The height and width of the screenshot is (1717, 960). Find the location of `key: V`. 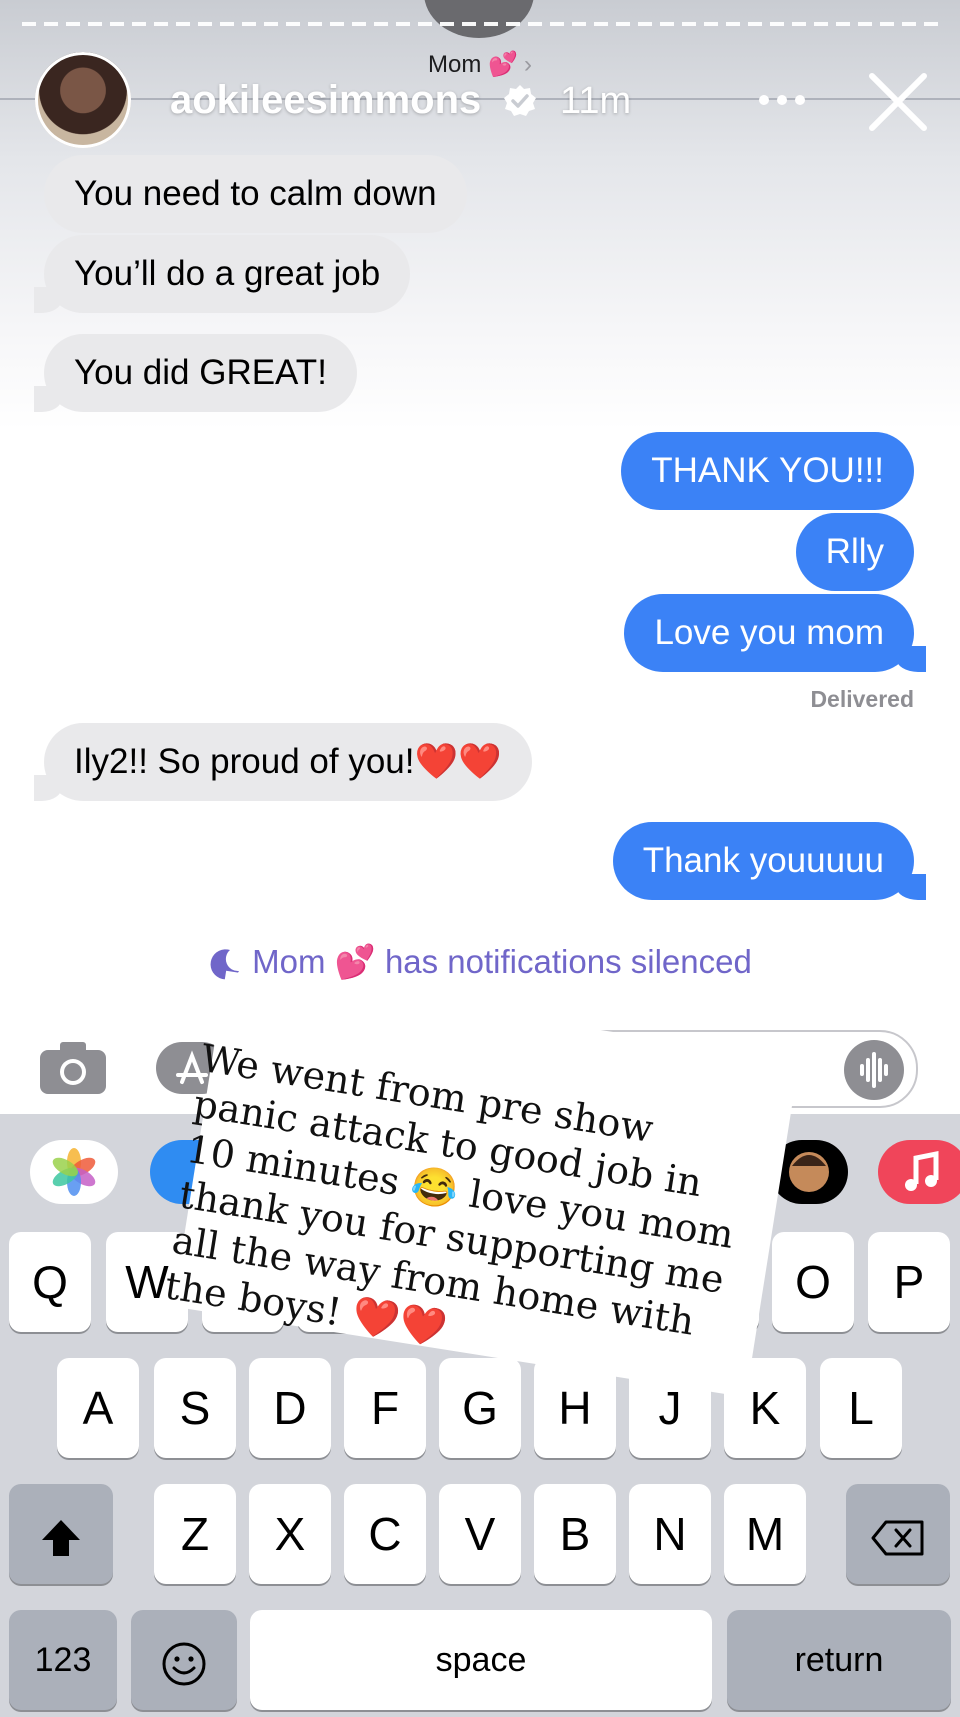

key: V is located at coordinates (480, 1534).